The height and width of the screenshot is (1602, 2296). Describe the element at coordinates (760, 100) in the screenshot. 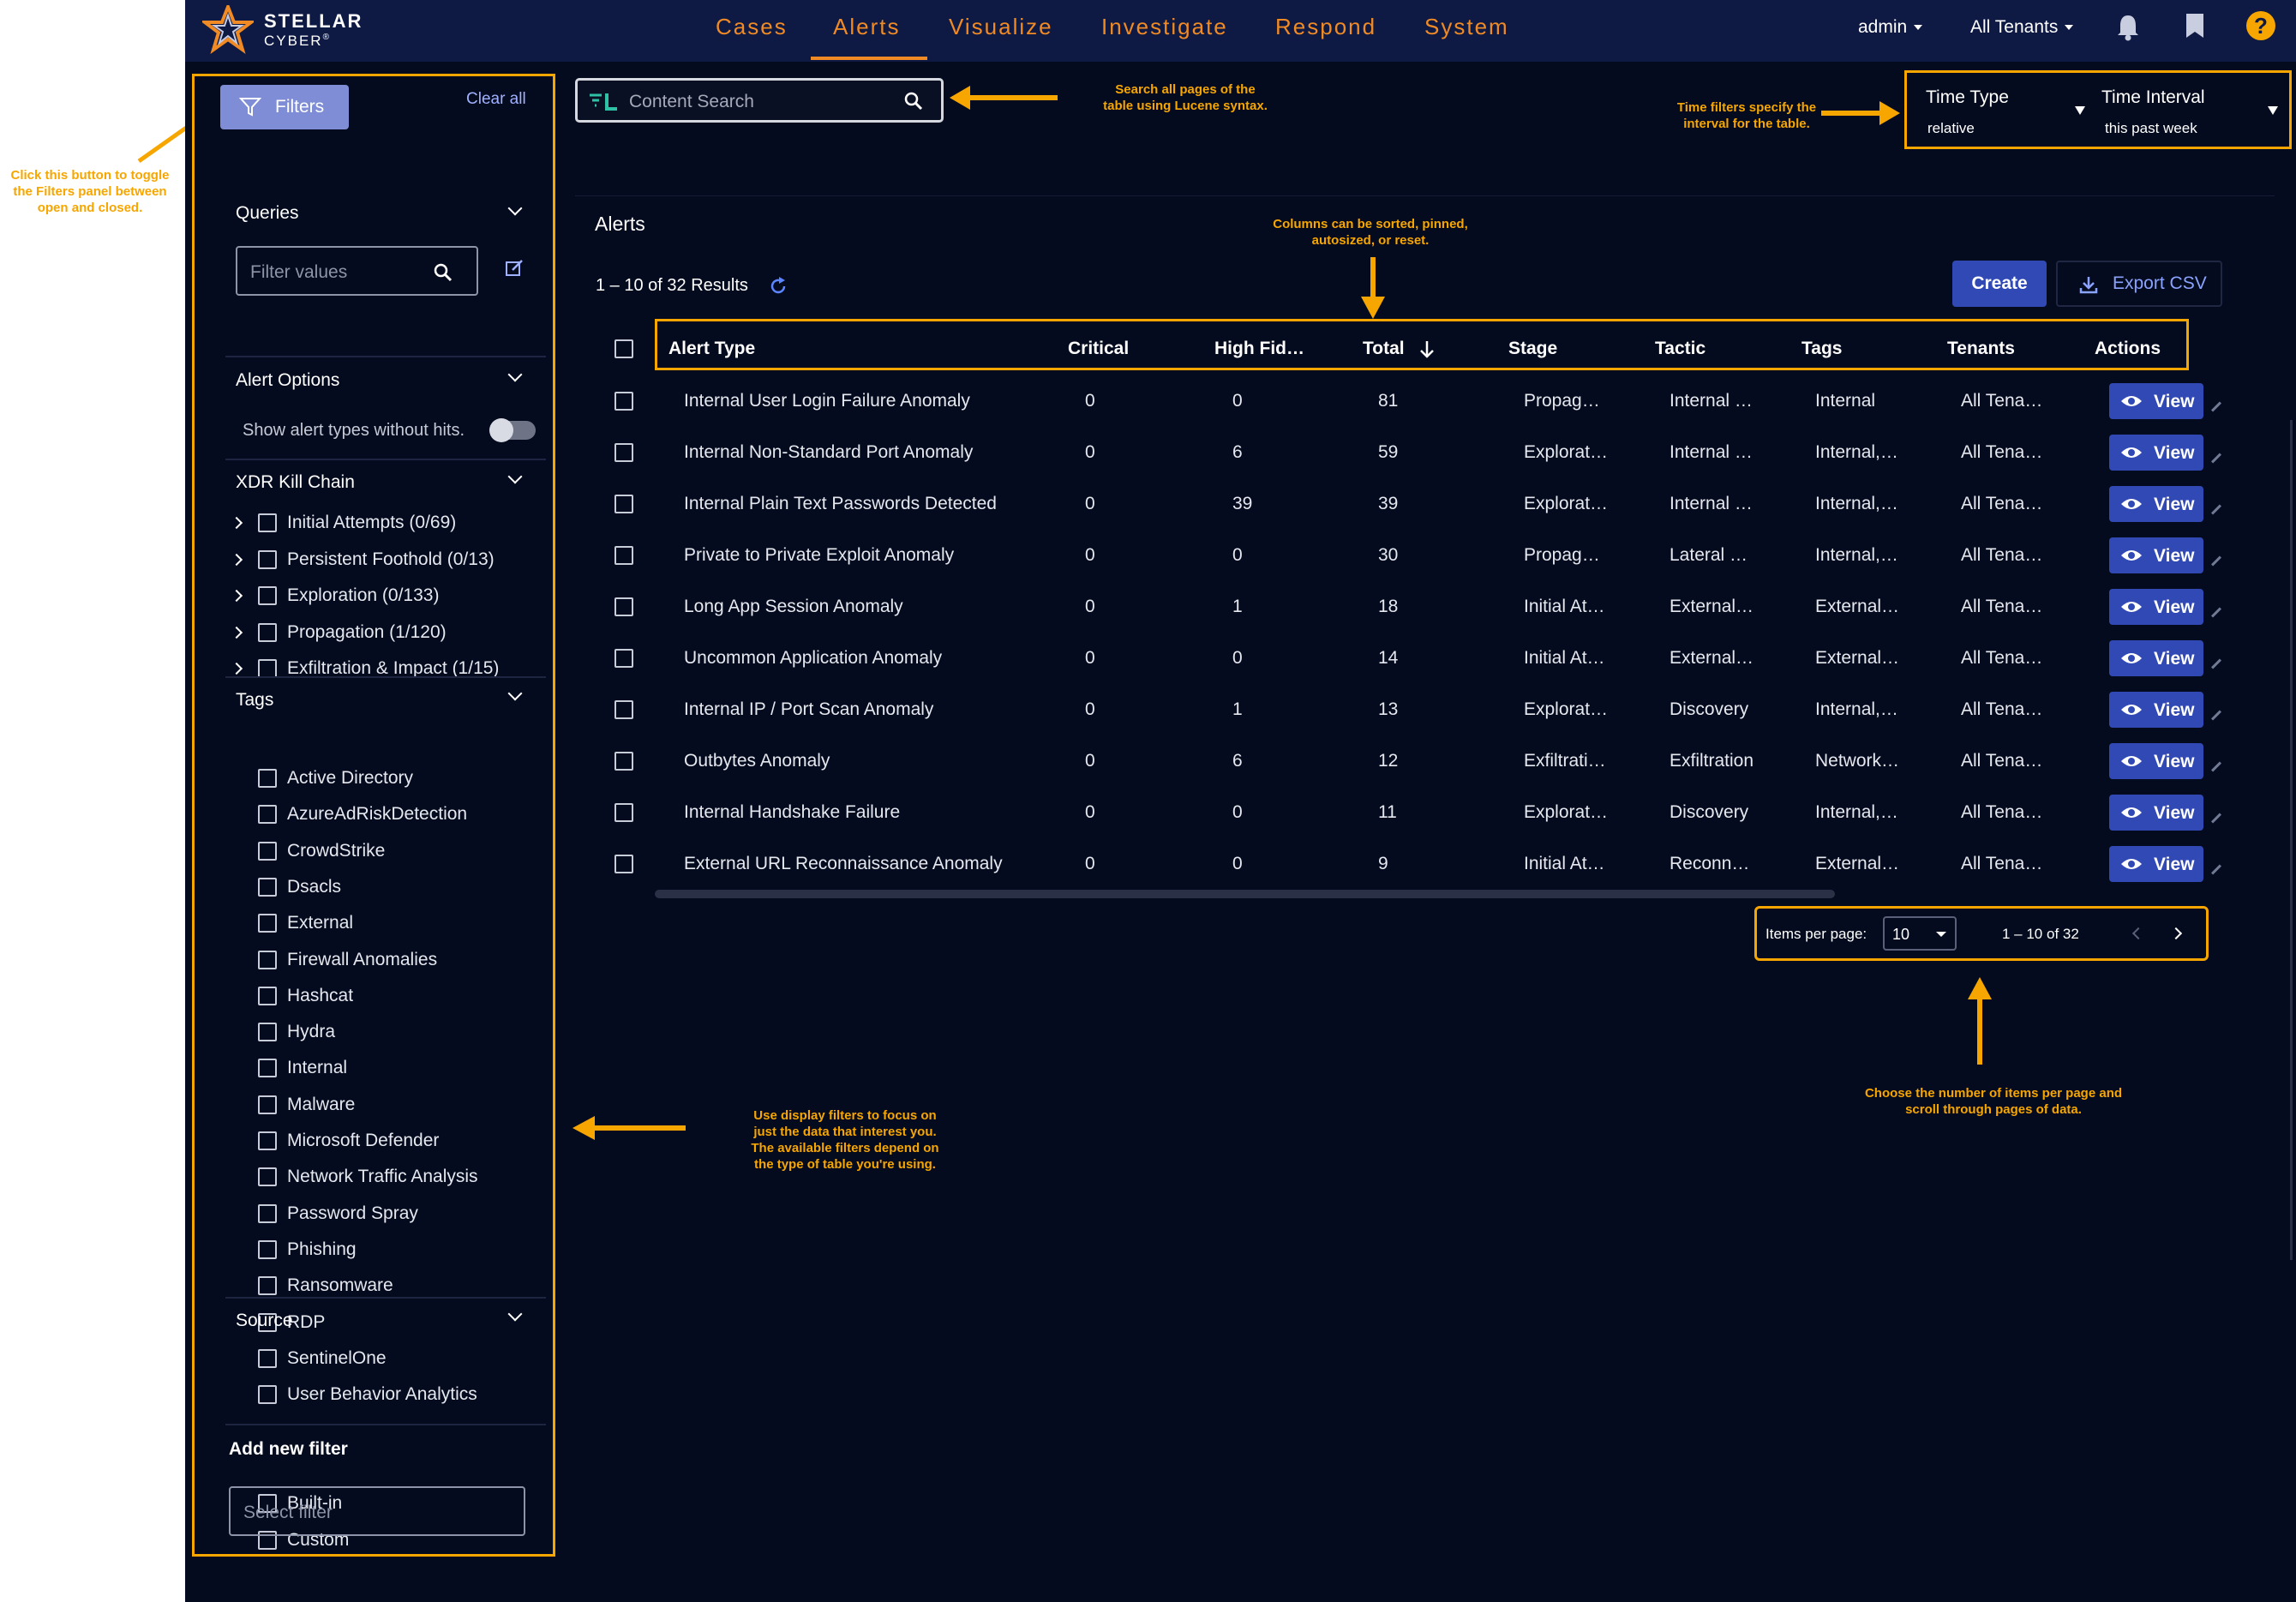

I see `content-search-input: Content Search` at that location.